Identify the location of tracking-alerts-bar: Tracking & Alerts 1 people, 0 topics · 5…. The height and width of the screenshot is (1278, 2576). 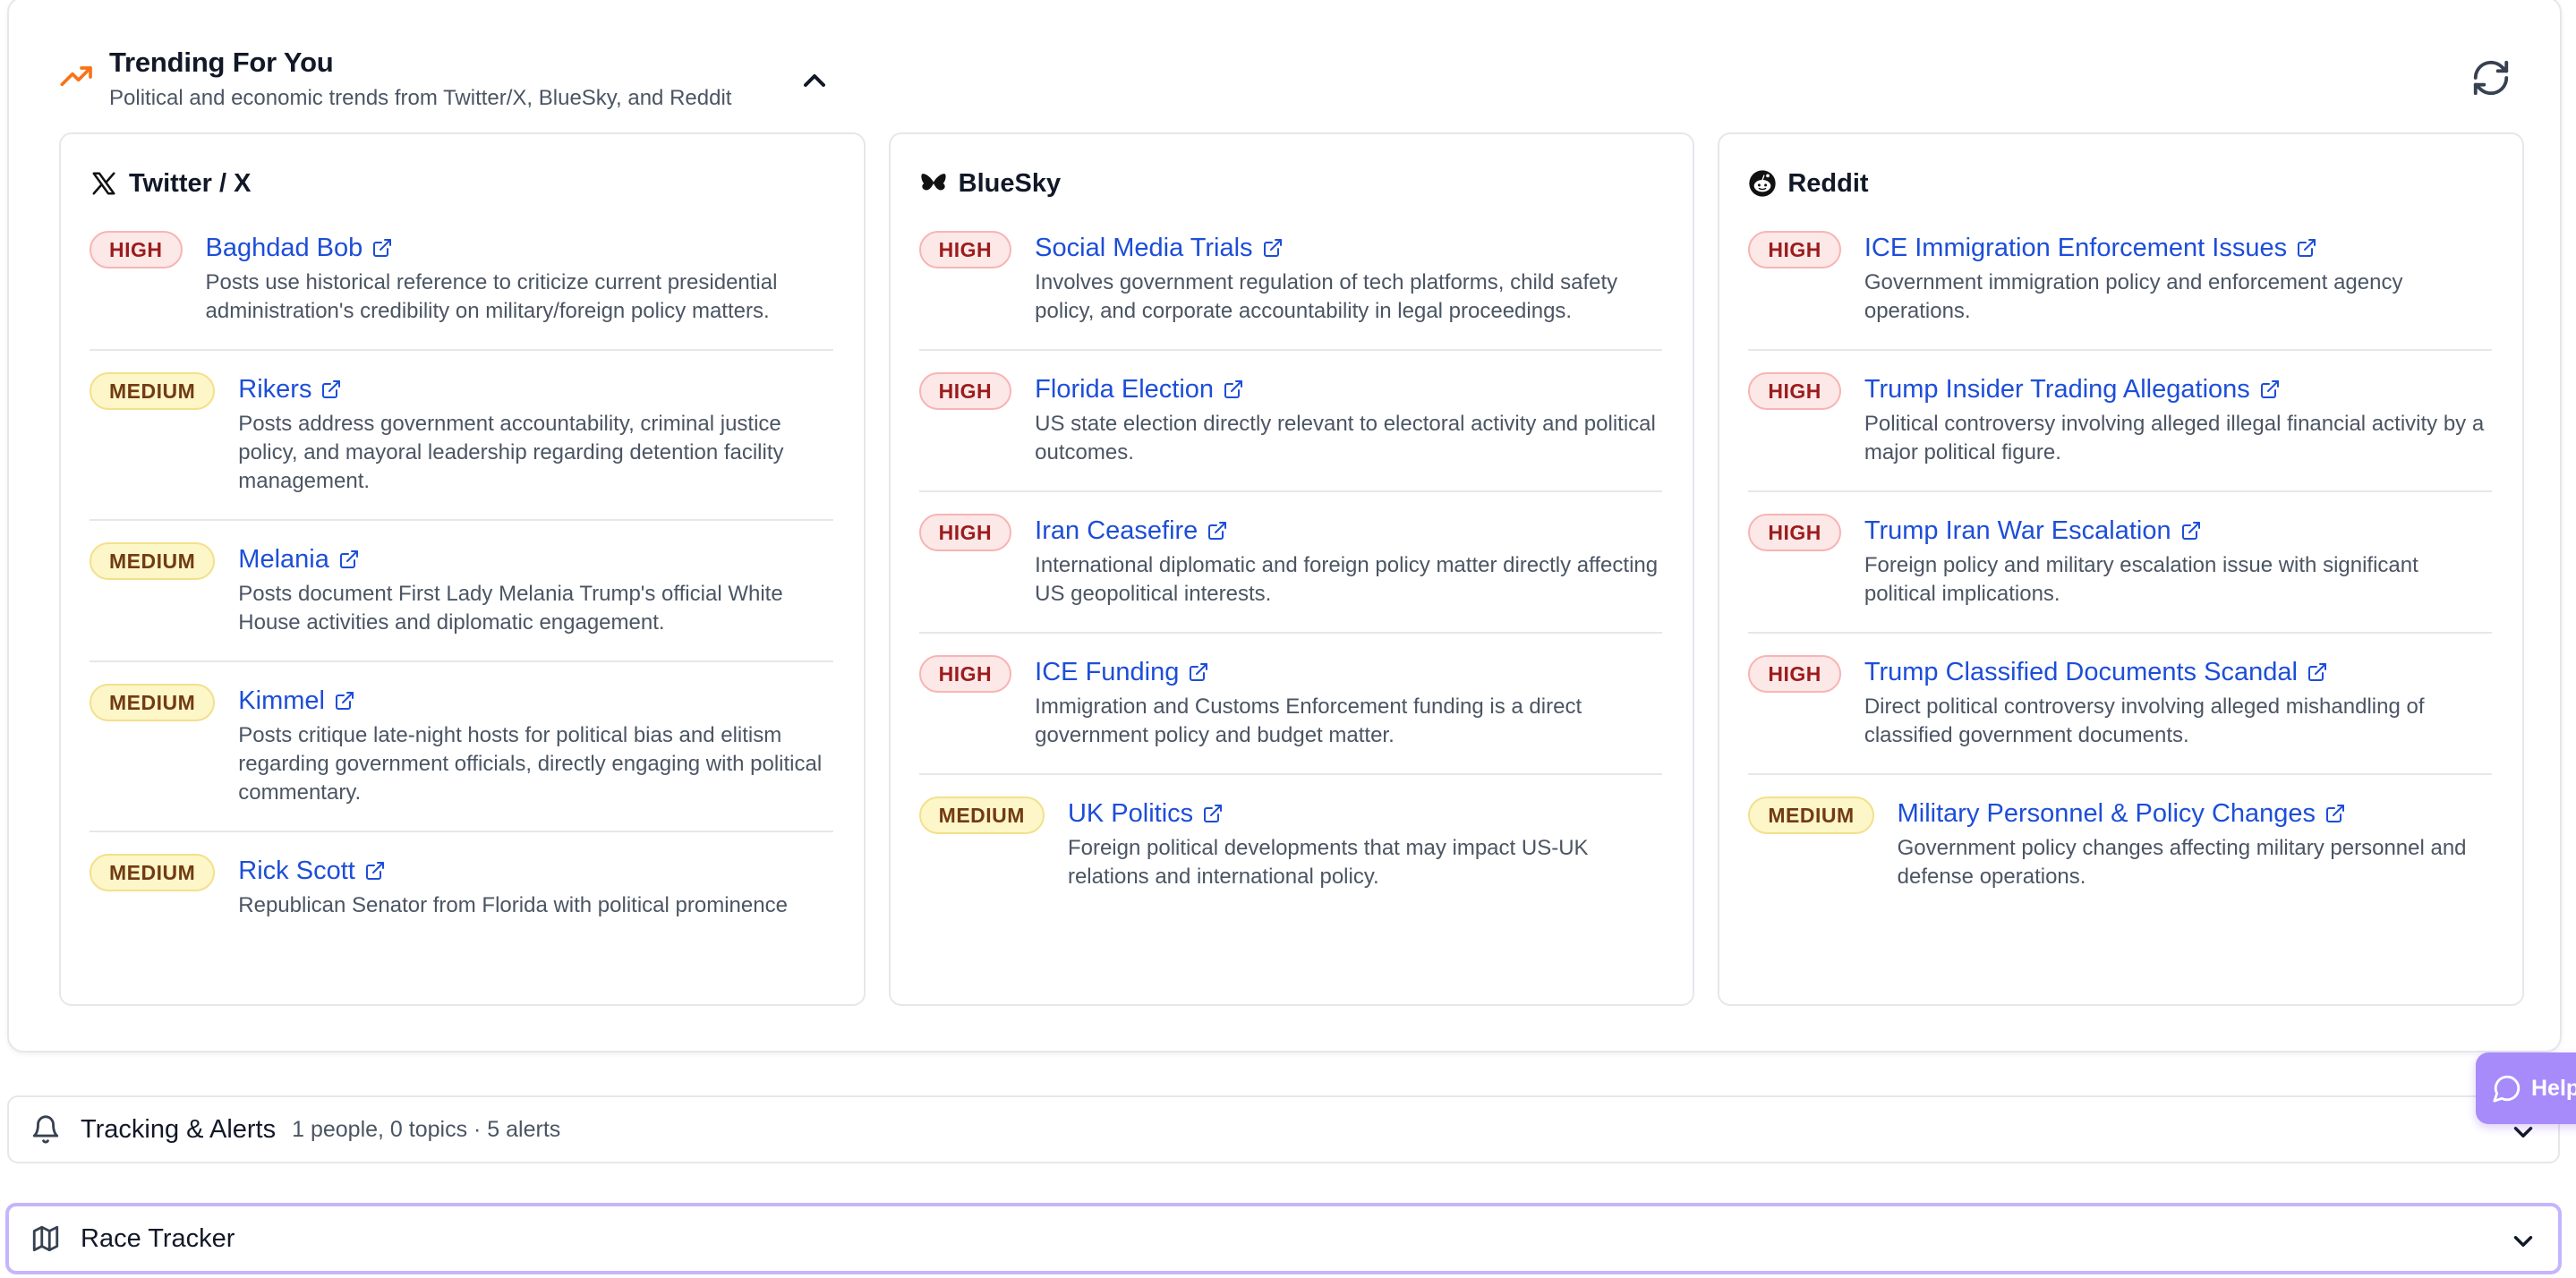
(1283, 1129).